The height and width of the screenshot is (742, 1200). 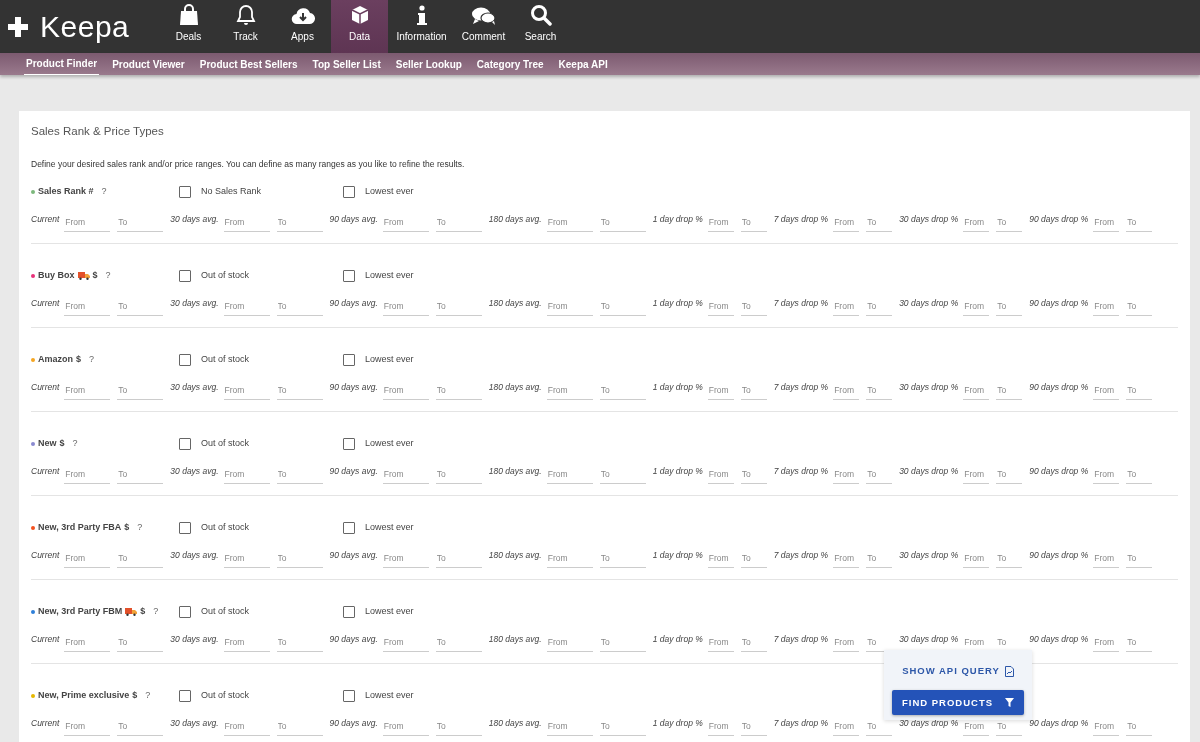 What do you see at coordinates (583, 64) in the screenshot?
I see `submenu-link: Keepa API` at bounding box center [583, 64].